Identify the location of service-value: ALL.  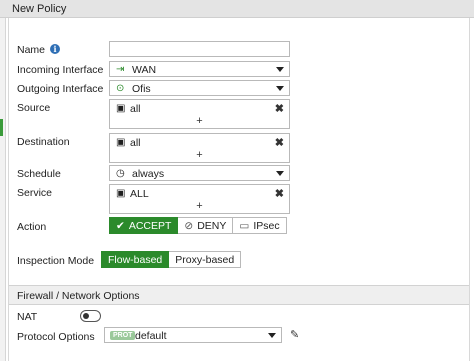
(139, 194).